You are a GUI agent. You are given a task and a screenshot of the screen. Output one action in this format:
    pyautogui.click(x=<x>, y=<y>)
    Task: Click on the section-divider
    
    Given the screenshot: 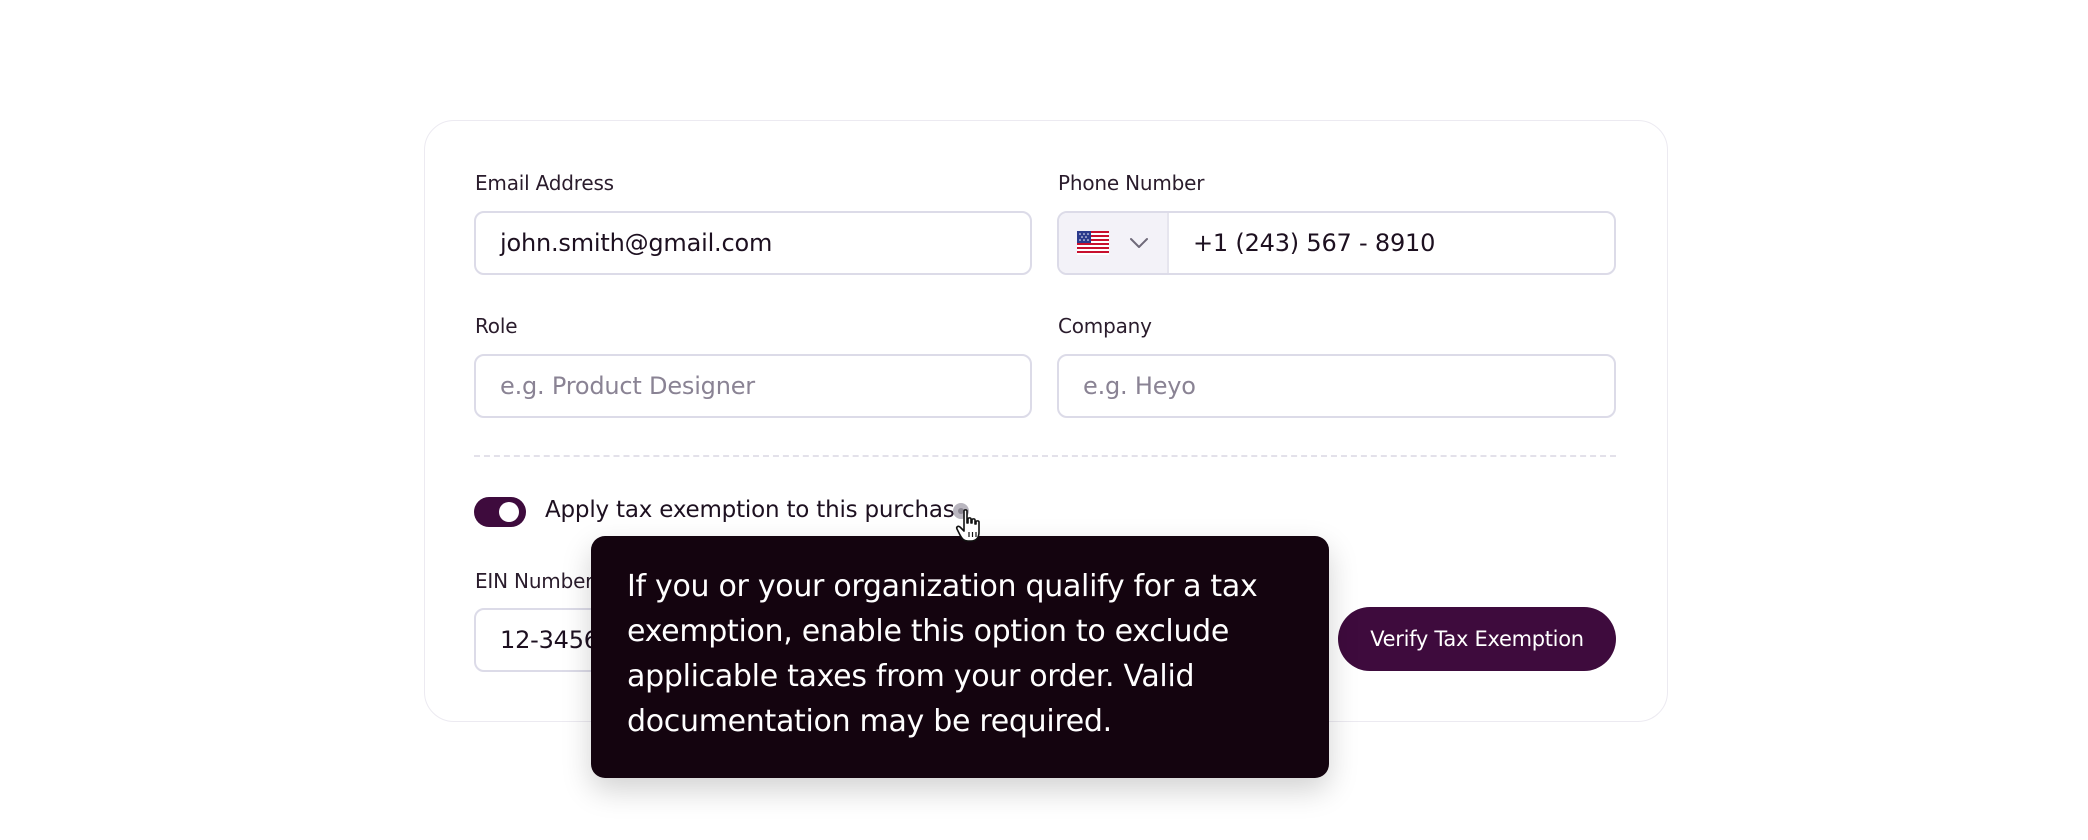 What is the action you would take?
    pyautogui.click(x=1045, y=456)
    